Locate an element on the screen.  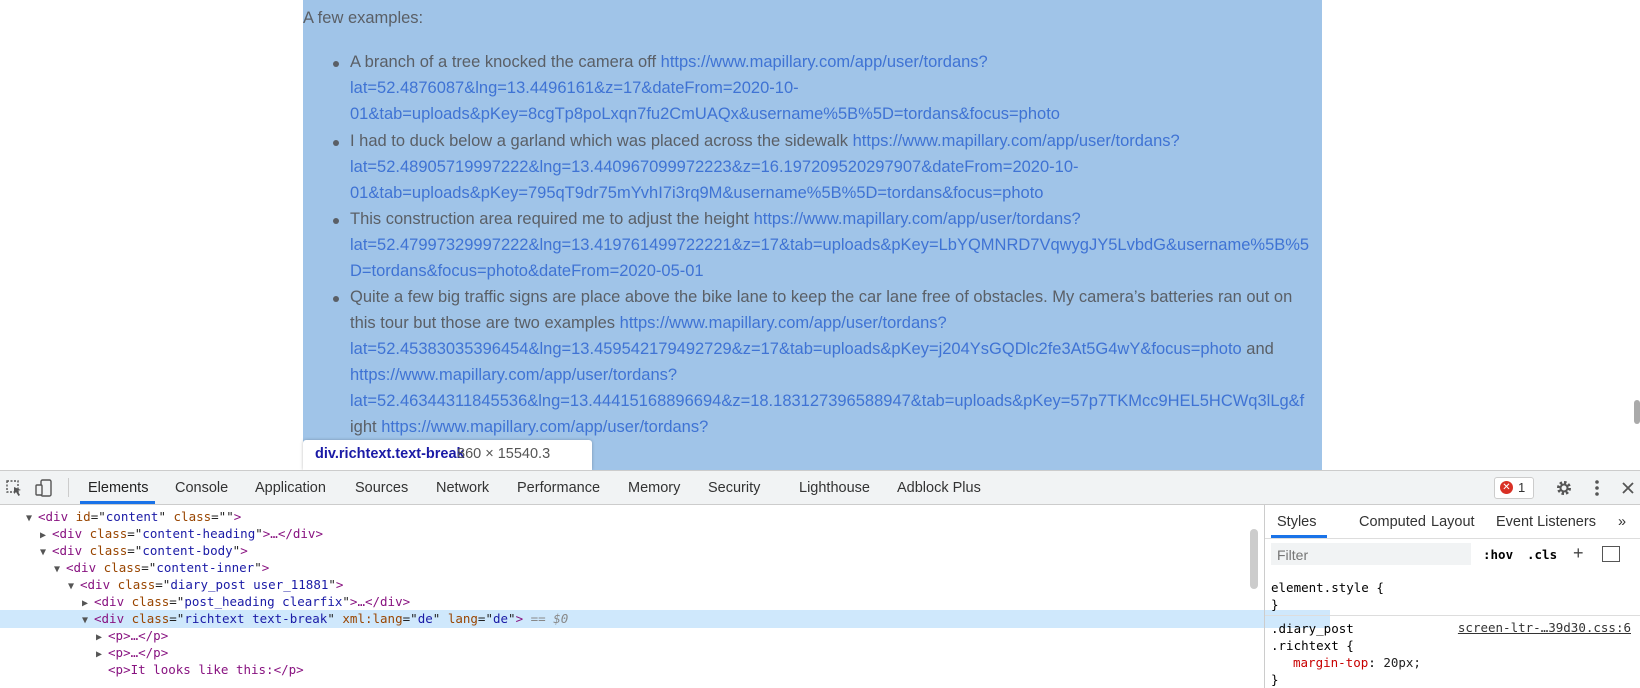
new-style-rule-plus-icon: + is located at coordinates (1578, 553).